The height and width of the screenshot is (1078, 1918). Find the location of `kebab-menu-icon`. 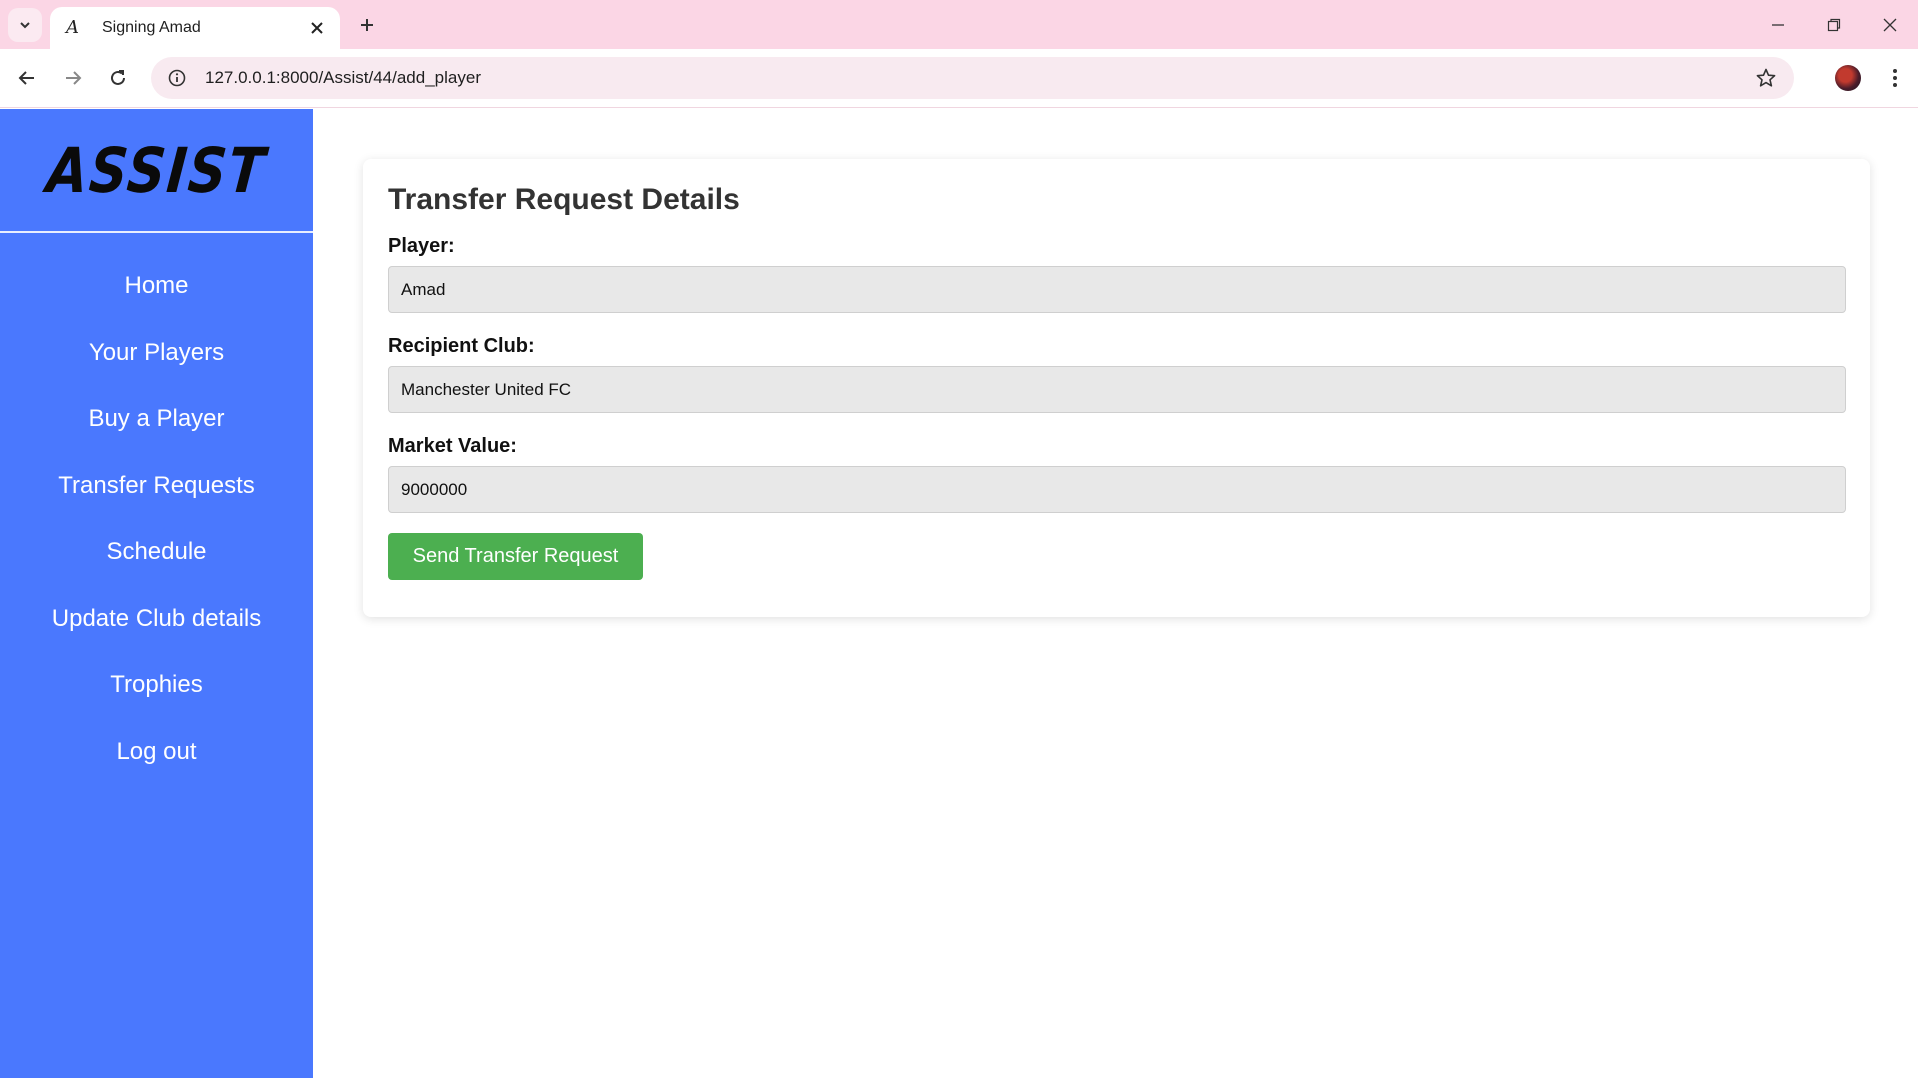

kebab-menu-icon is located at coordinates (1895, 78).